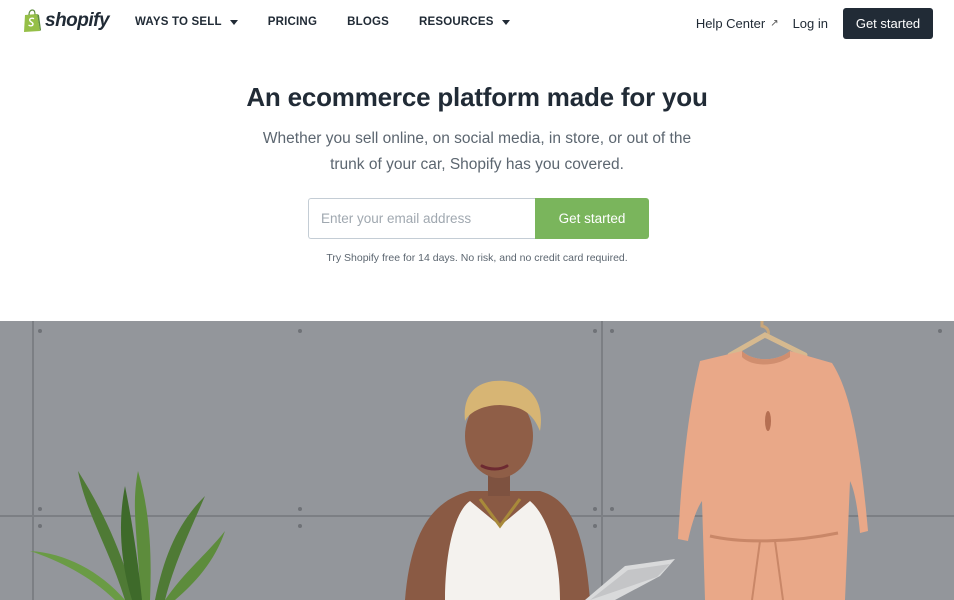  I want to click on signup-form: Get started, so click(478, 218).